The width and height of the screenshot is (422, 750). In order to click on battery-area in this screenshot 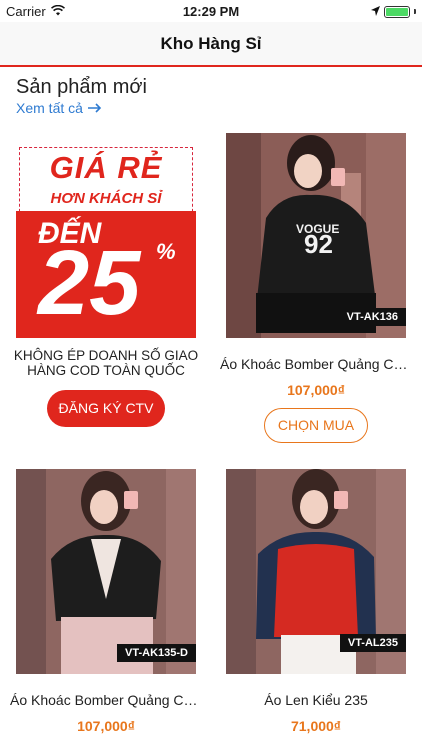, I will do `click(393, 11)`.